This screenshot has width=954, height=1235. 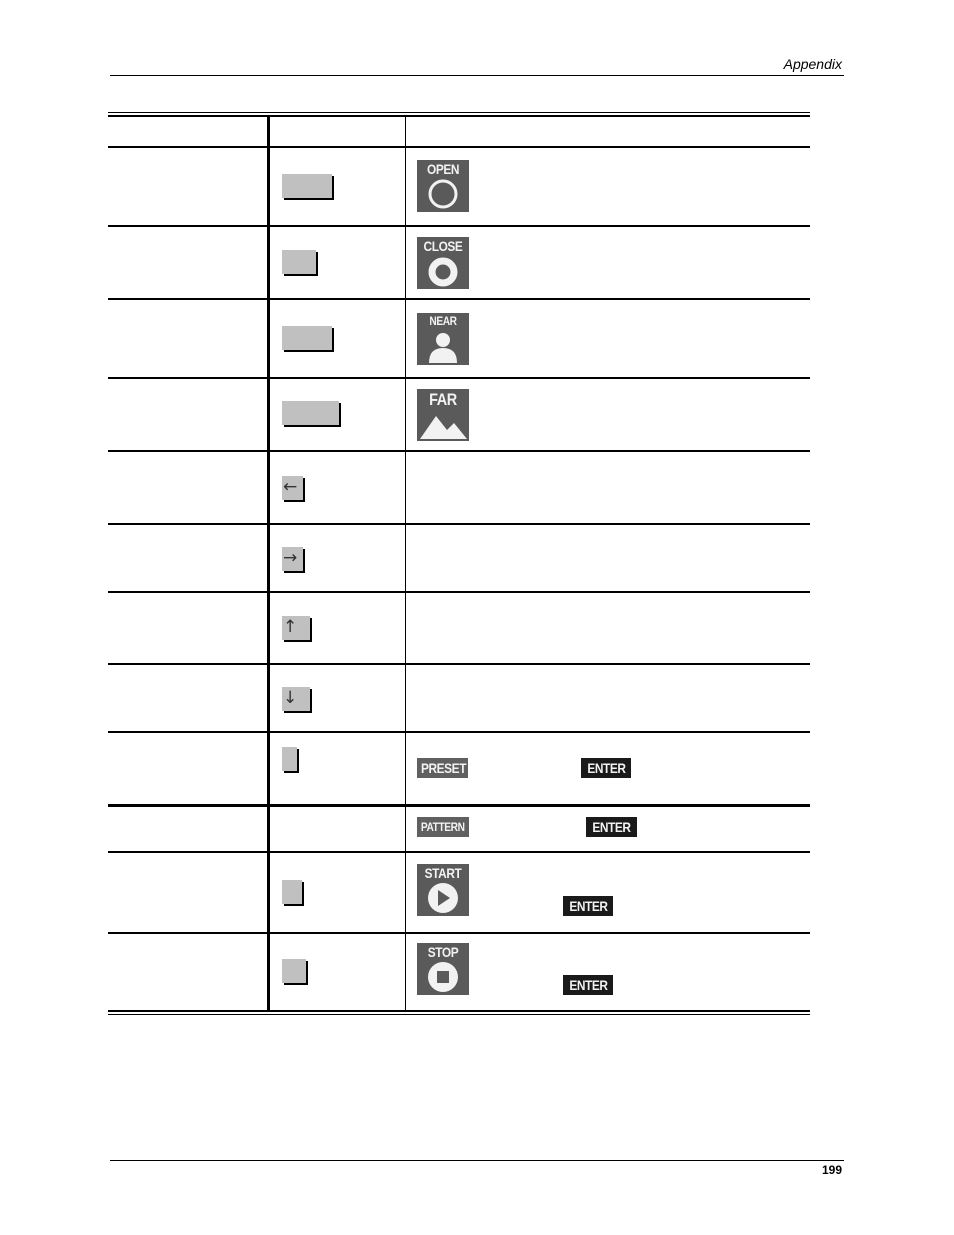 I want to click on table-row: PATTERN ENTER, so click(x=459, y=830).